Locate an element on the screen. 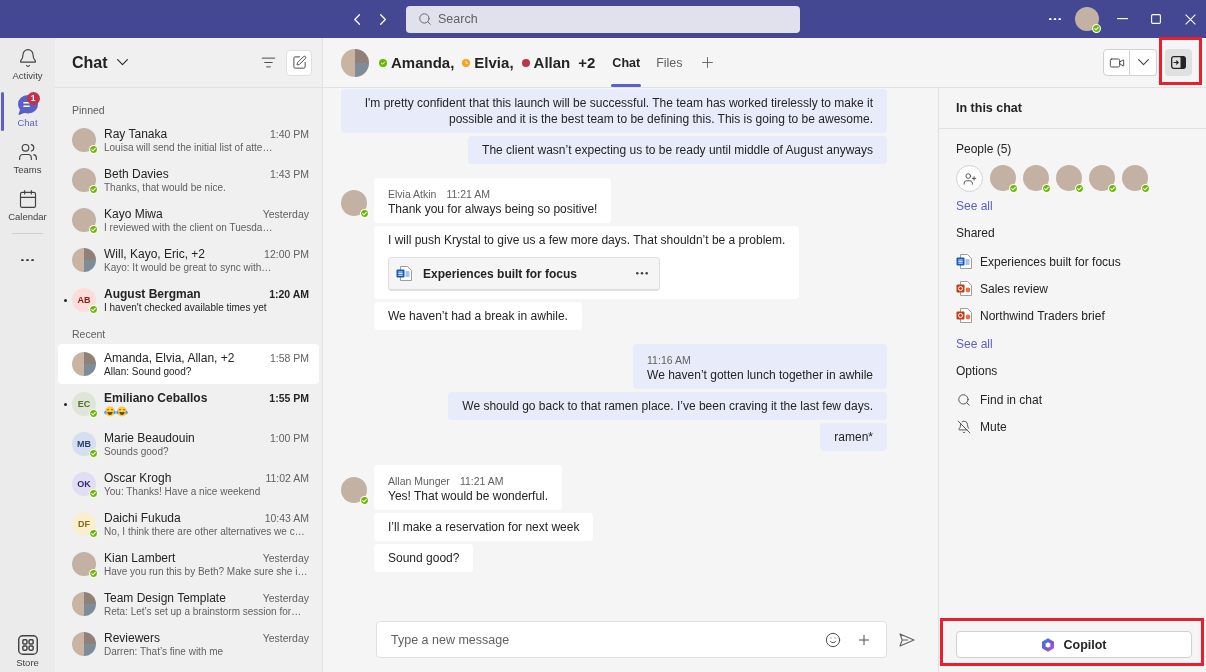 Image resolution: width=1206 pixels, height=672 pixels. send-icon is located at coordinates (907, 639).